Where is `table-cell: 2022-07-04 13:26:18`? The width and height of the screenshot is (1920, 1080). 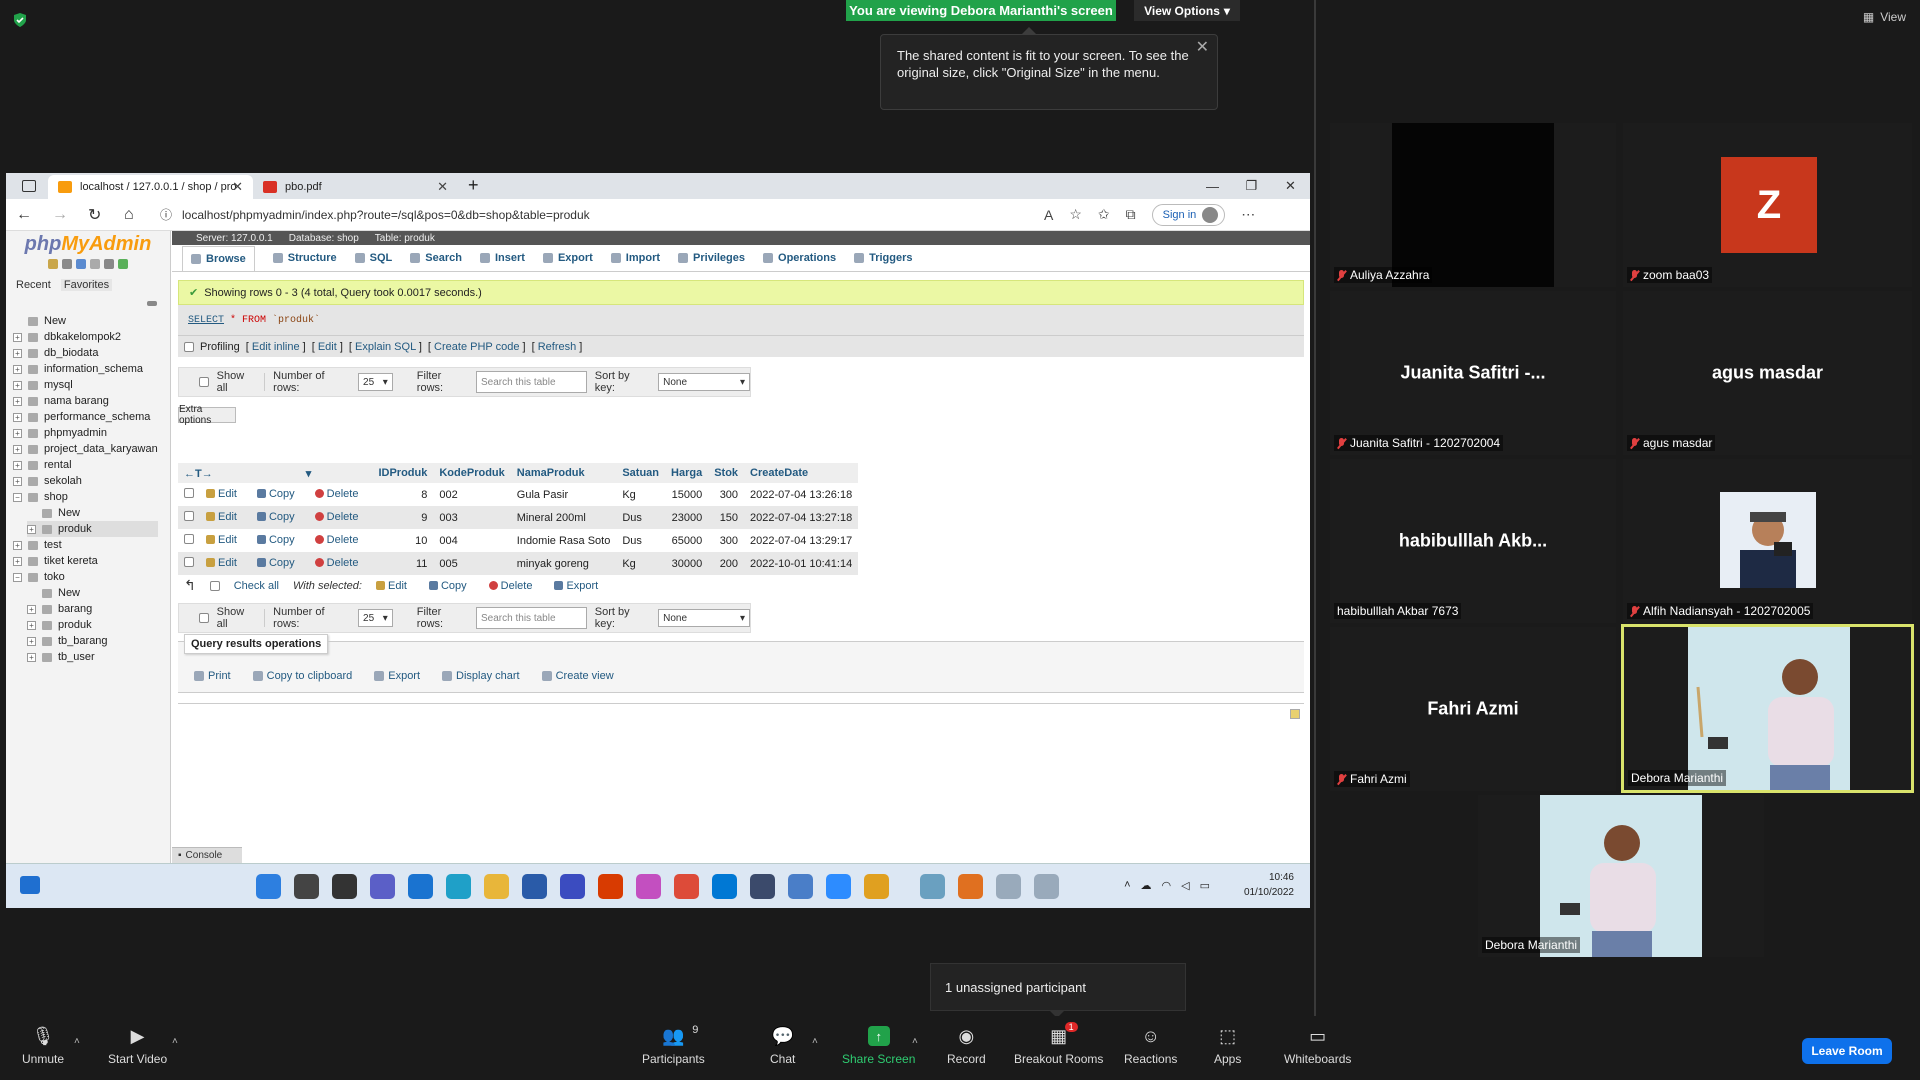 table-cell: 2022-07-04 13:26:18 is located at coordinates (801, 494).